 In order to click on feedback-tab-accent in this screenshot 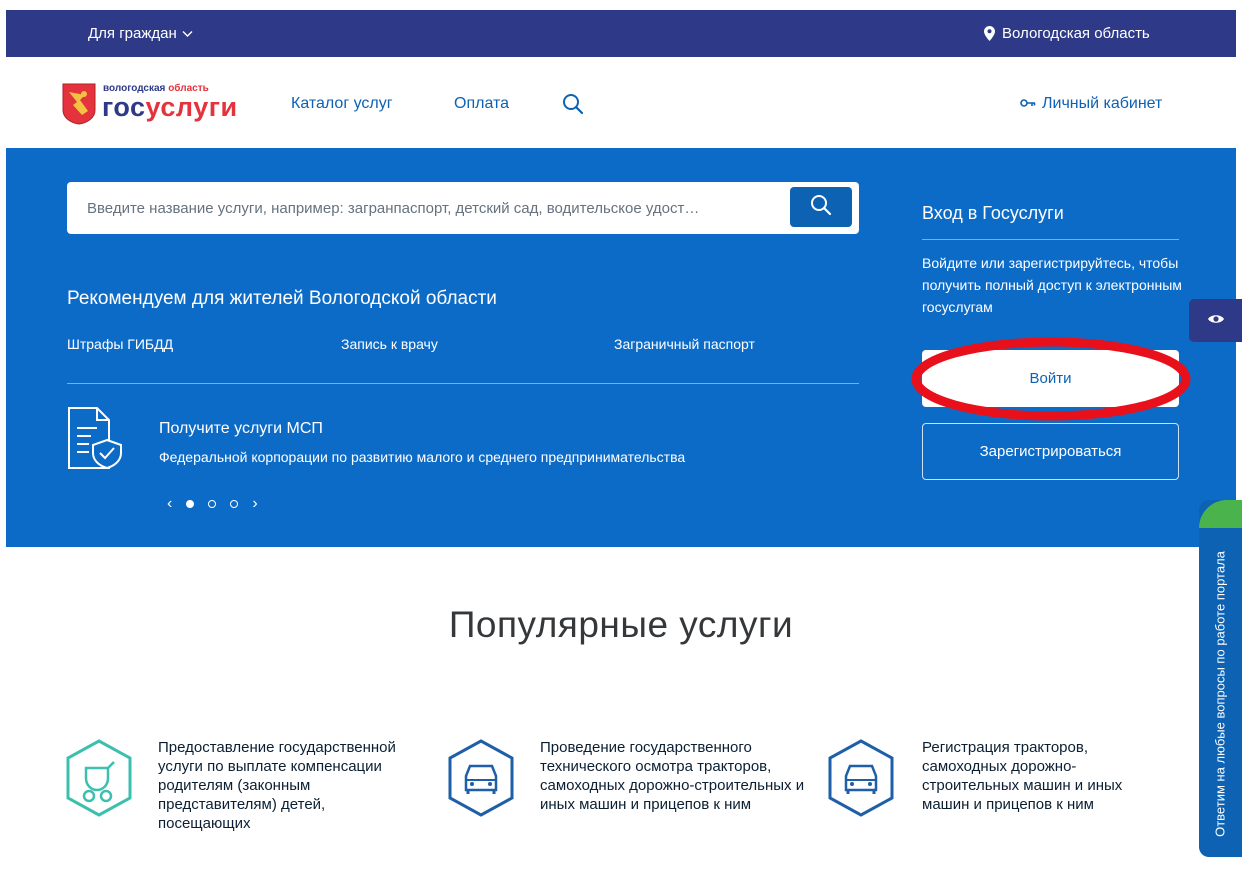, I will do `click(1220, 514)`.